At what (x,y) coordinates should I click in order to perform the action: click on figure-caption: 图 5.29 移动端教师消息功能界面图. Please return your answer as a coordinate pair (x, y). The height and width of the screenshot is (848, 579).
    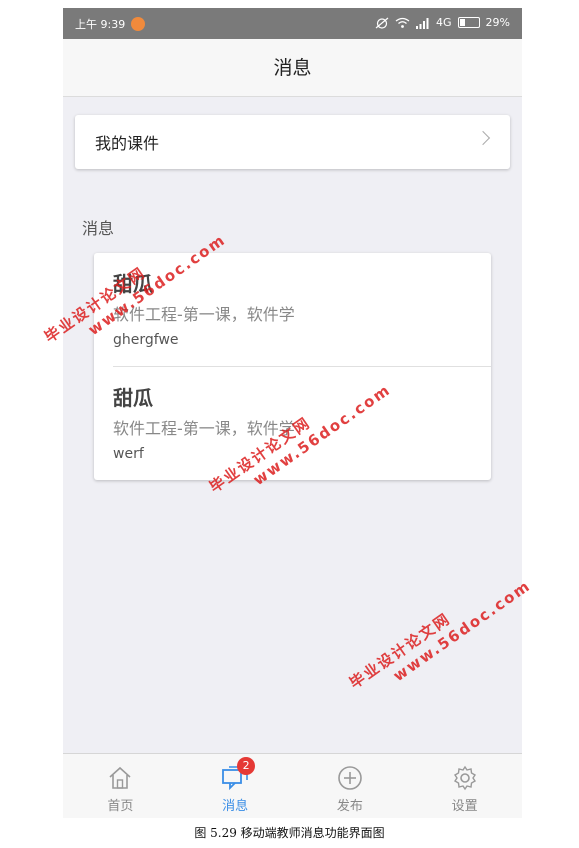
    Looking at the image, I should click on (289, 833).